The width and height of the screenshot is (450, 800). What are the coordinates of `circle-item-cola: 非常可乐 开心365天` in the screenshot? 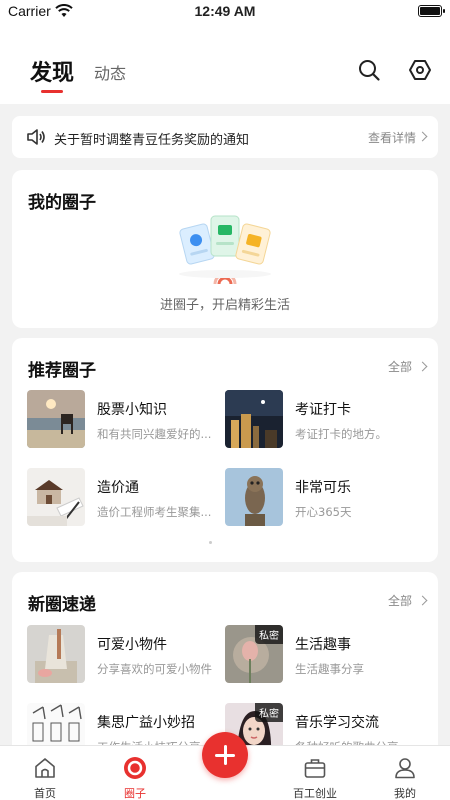 It's located at (325, 498).